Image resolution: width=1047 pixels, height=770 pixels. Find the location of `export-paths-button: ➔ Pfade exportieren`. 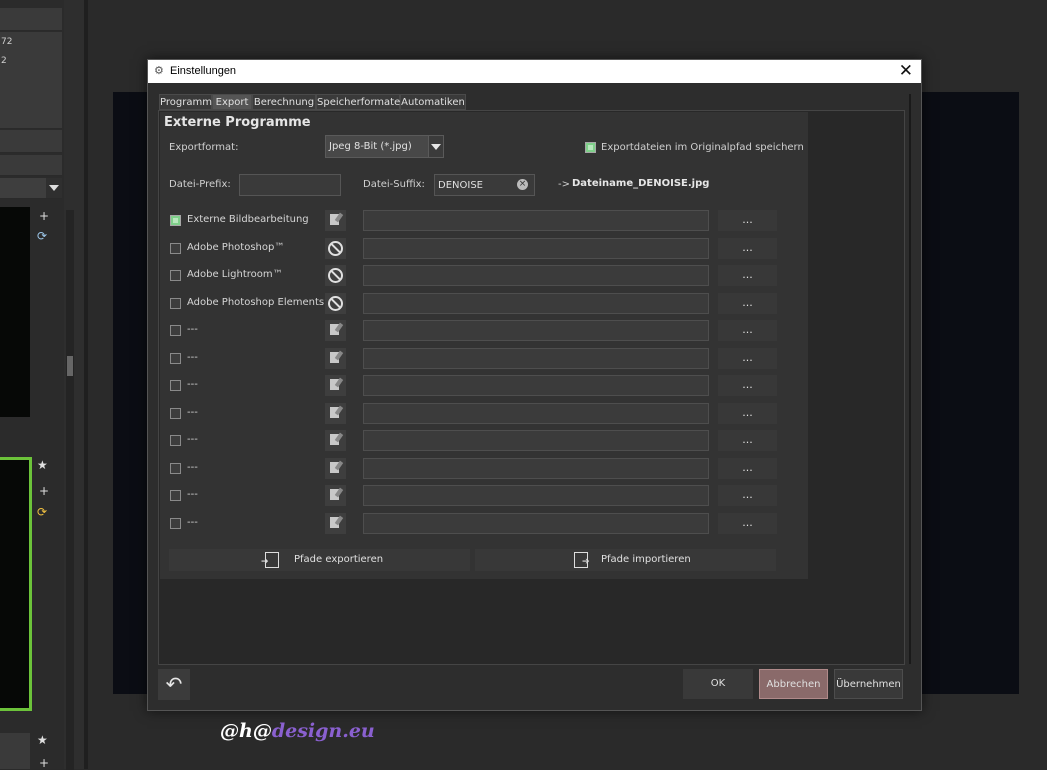

export-paths-button: ➔ Pfade exportieren is located at coordinates (319, 560).